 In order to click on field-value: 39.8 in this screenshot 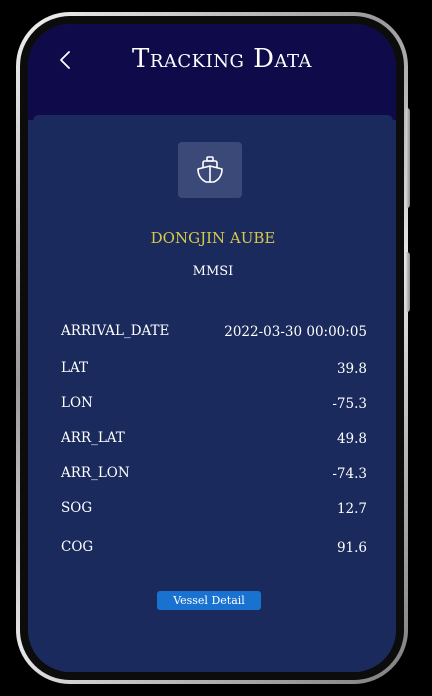, I will do `click(351, 369)`.